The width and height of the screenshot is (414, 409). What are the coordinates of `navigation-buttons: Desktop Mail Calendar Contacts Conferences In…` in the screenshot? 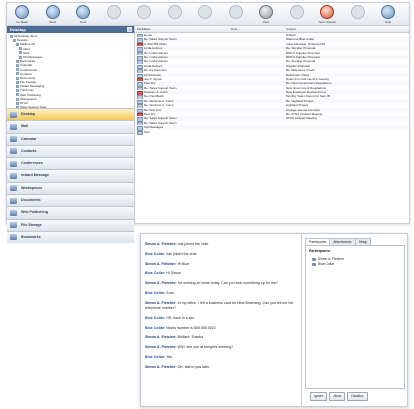 It's located at (70, 176).